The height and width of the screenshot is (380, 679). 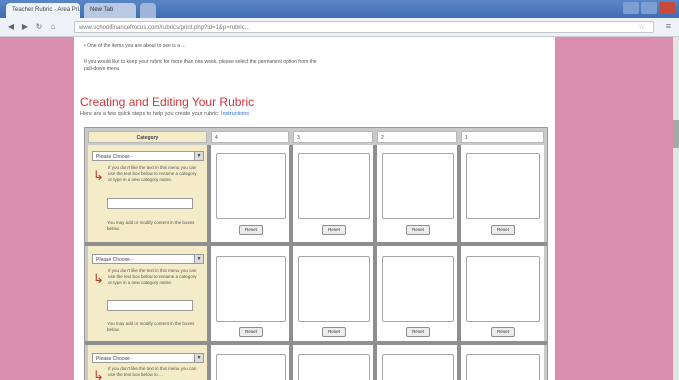 What do you see at coordinates (333, 137) in the screenshot?
I see `header-col-3: 3` at bounding box center [333, 137].